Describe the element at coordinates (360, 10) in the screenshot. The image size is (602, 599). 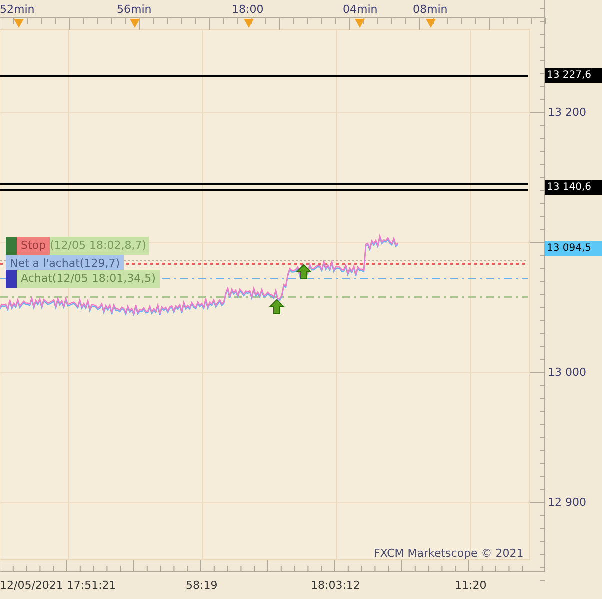
I see `time-label: 04min` at that location.